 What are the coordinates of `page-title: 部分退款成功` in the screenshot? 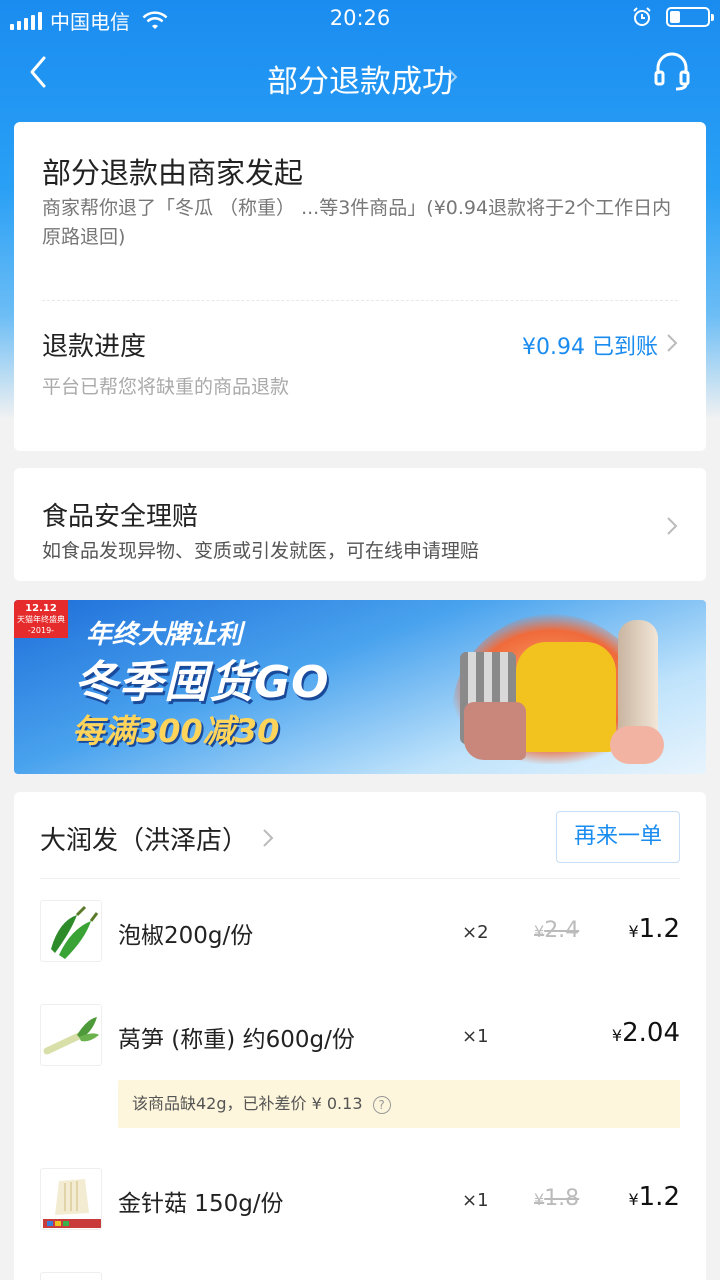 It's located at (360, 82).